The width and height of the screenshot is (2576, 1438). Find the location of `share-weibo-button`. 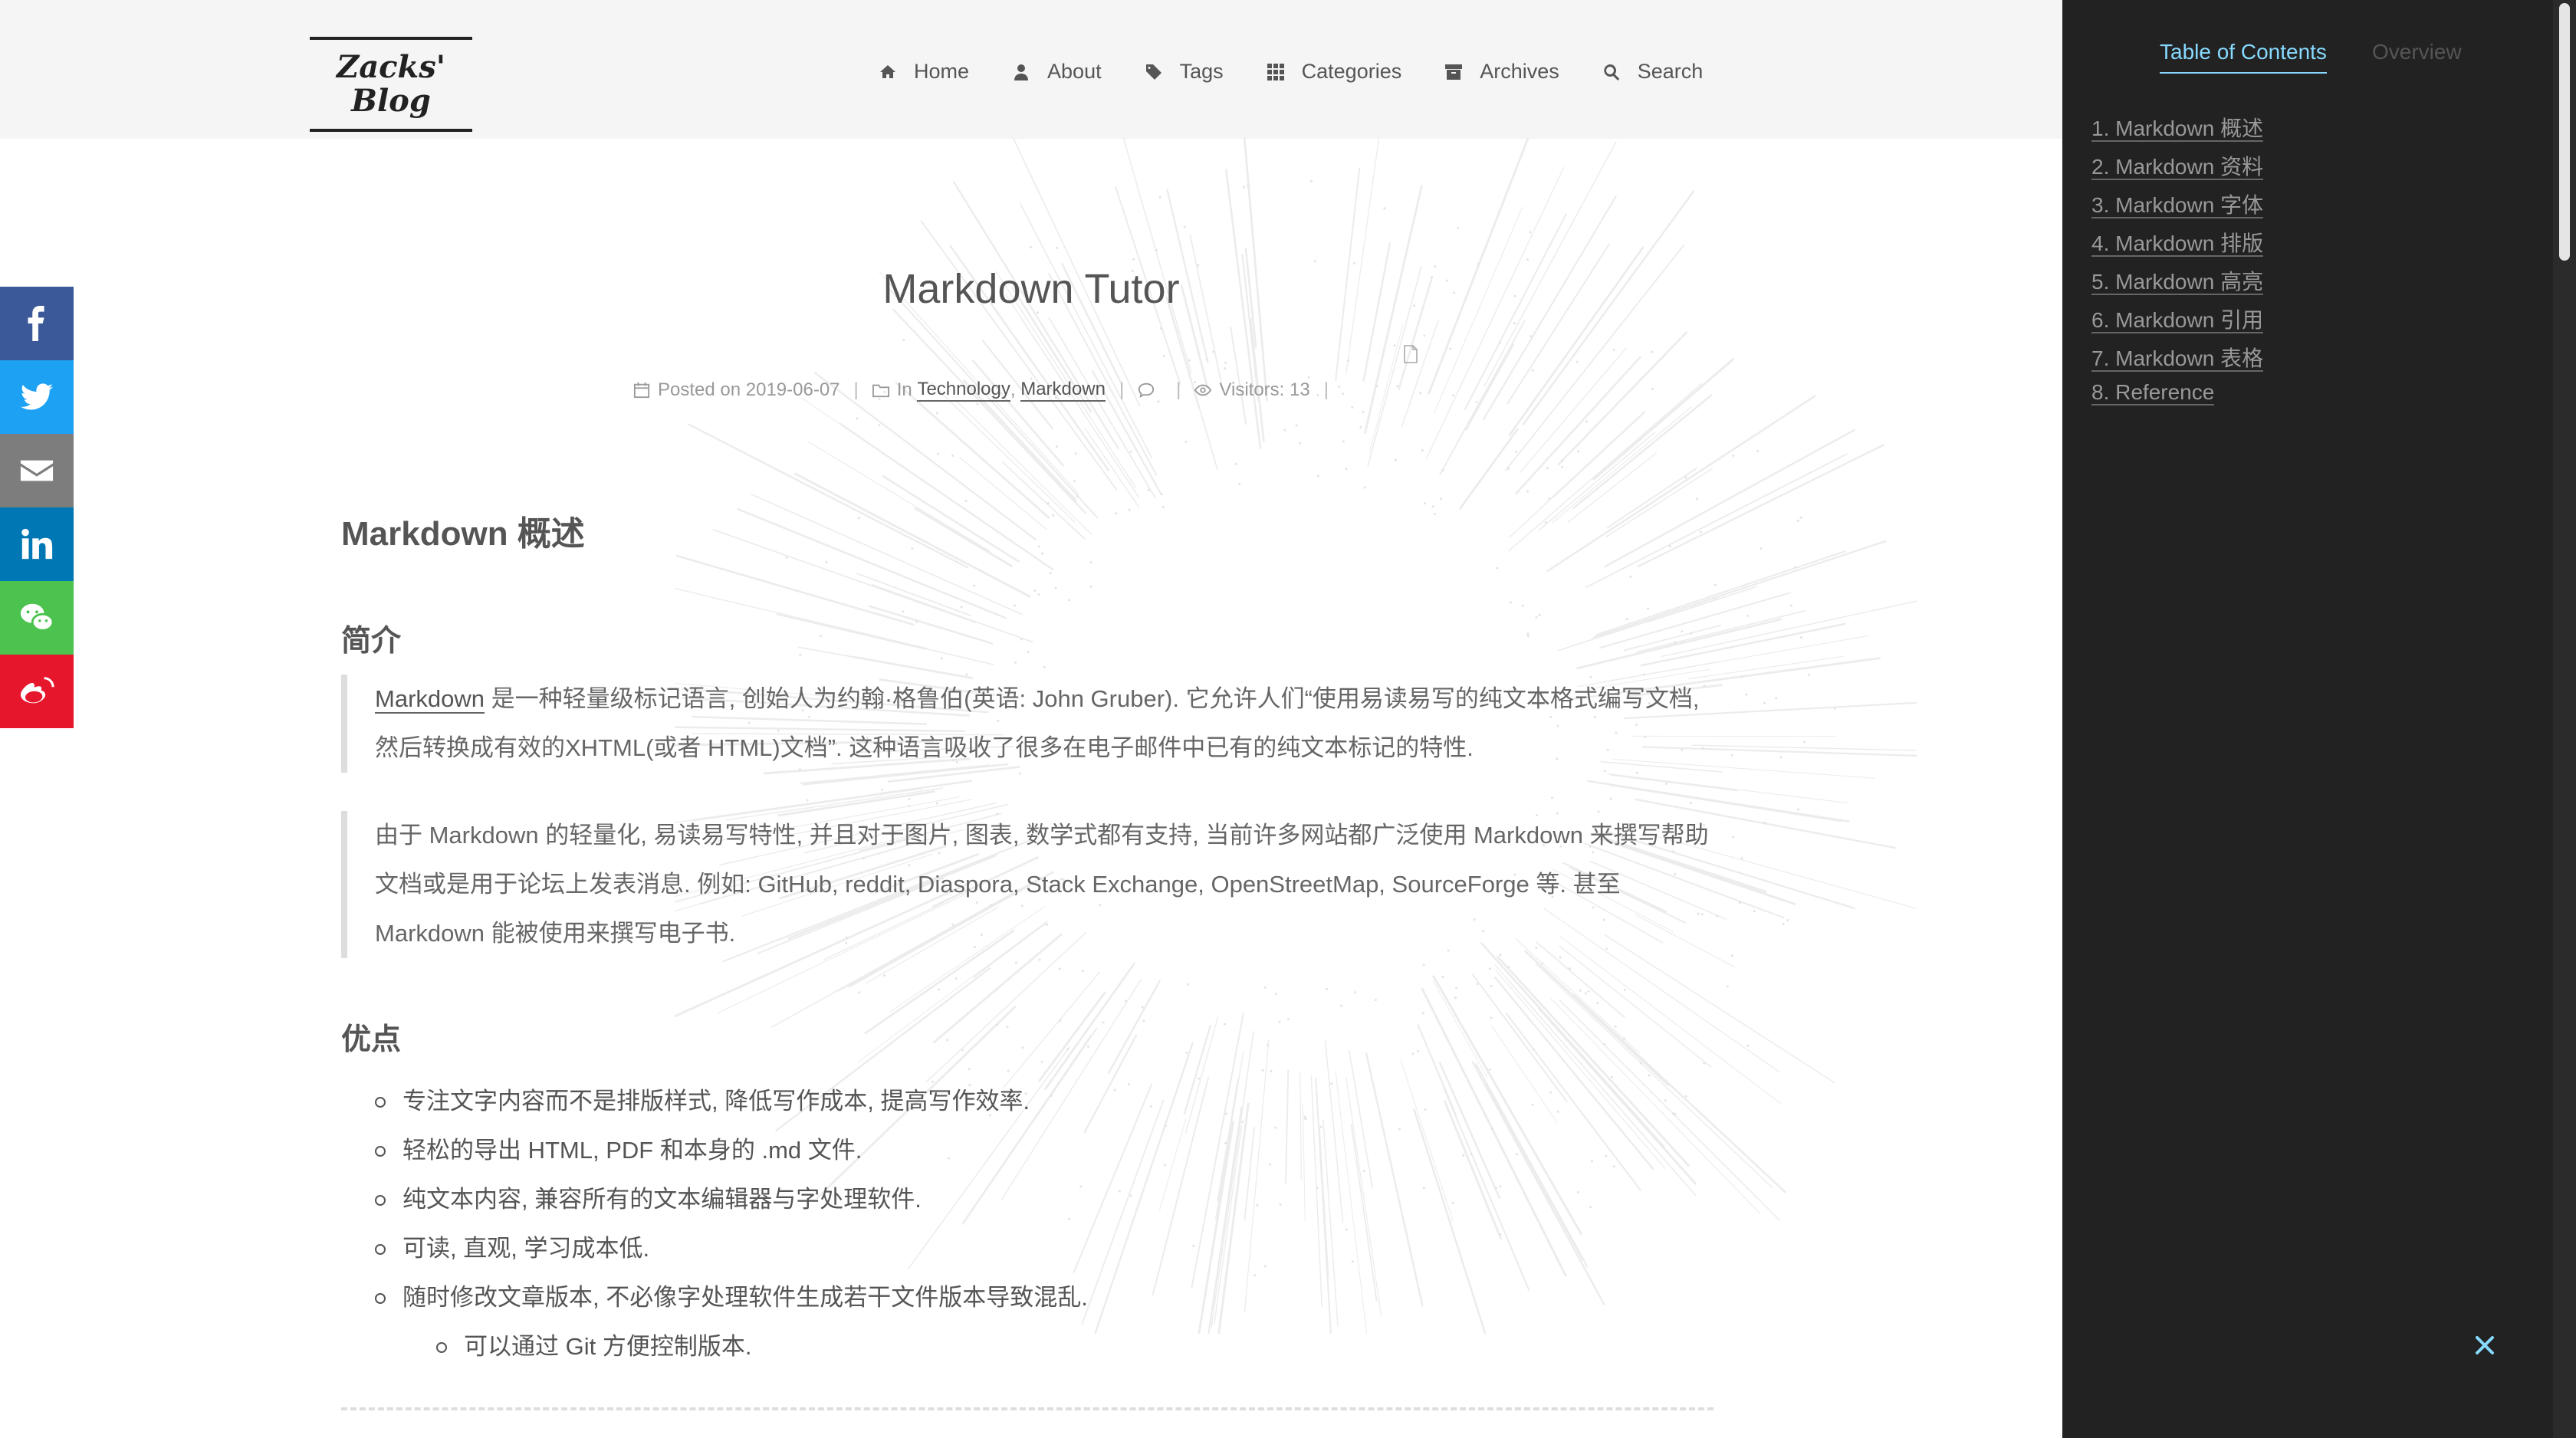

share-weibo-button is located at coordinates (37, 691).